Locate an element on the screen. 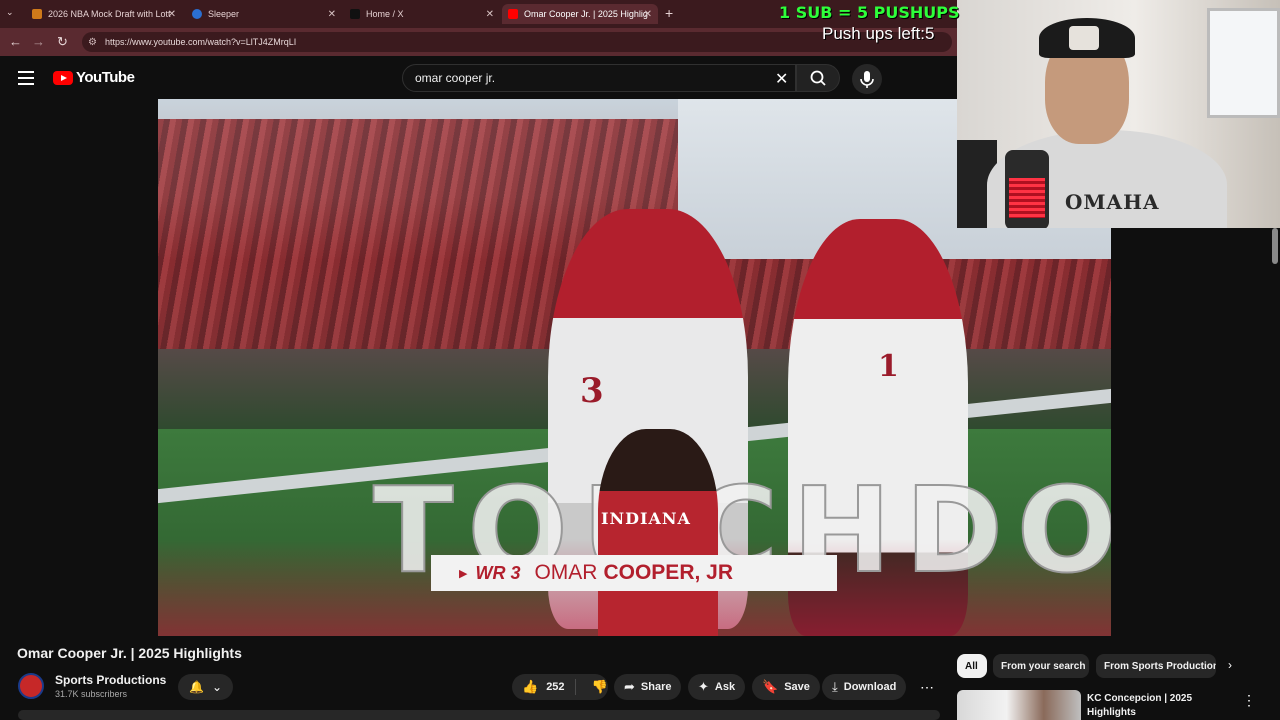  search-icon is located at coordinates (818, 78).